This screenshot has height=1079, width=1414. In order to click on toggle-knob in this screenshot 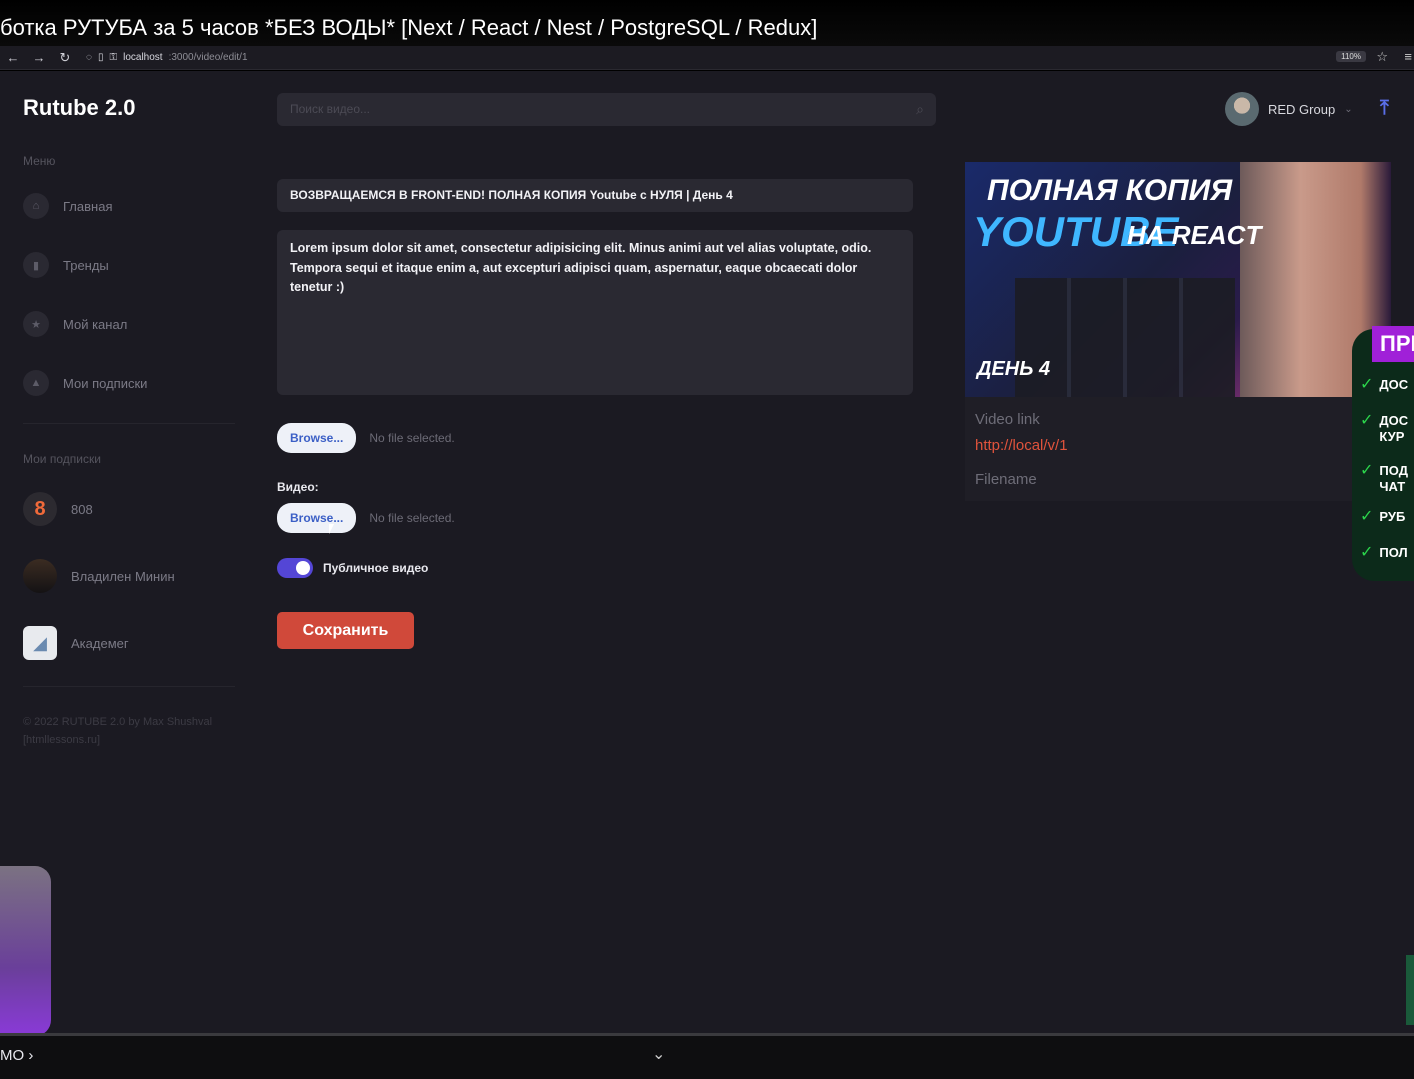, I will do `click(303, 568)`.